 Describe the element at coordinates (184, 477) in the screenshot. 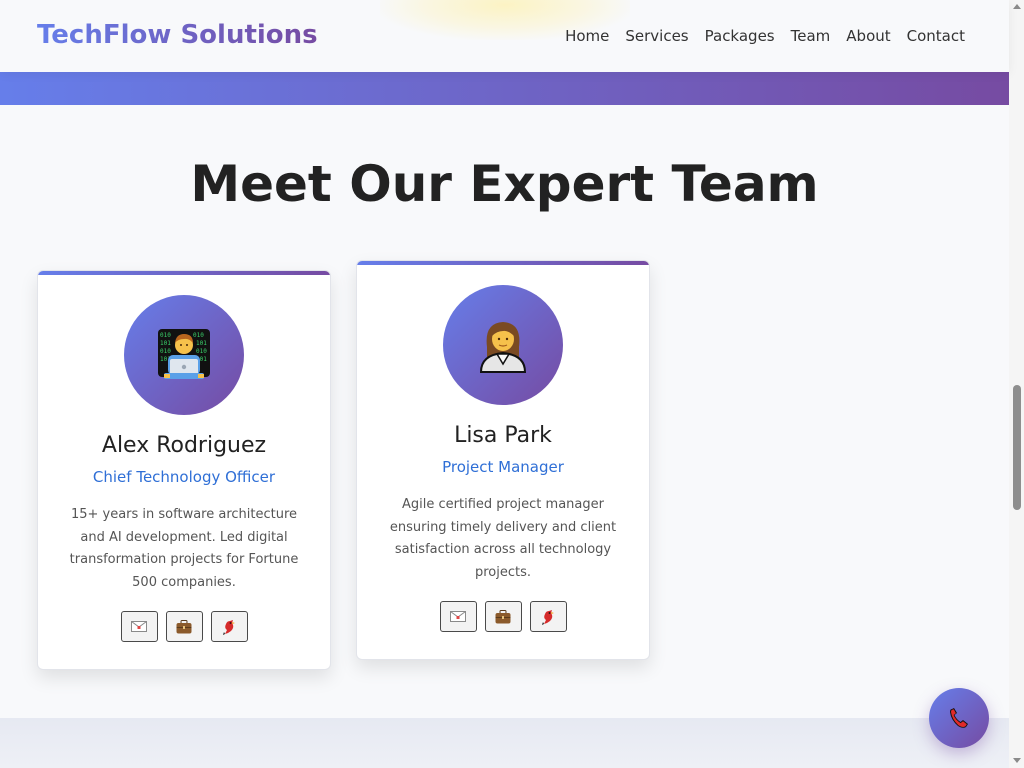

I see `member-role: Chief Technology Officer` at that location.